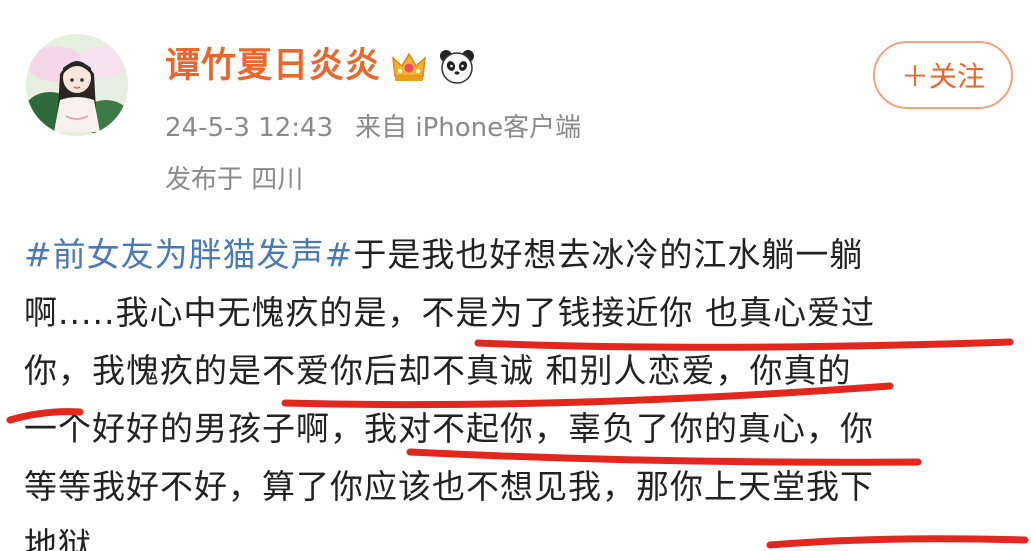 The height and width of the screenshot is (551, 1031). I want to click on post-text: 于是我也好想去冰冷的江水躺一躺, so click(608, 254).